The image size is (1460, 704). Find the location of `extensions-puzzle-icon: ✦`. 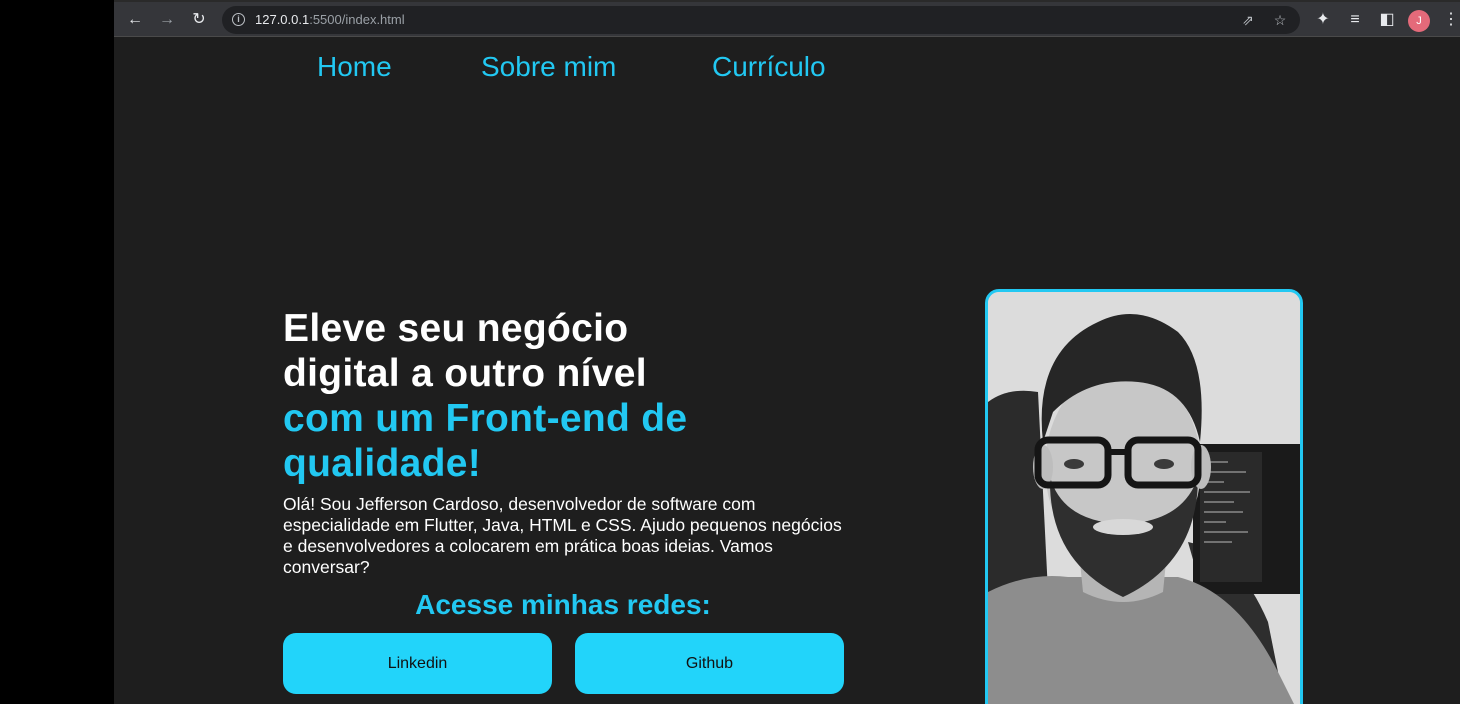

extensions-puzzle-icon: ✦ is located at coordinates (1323, 20).